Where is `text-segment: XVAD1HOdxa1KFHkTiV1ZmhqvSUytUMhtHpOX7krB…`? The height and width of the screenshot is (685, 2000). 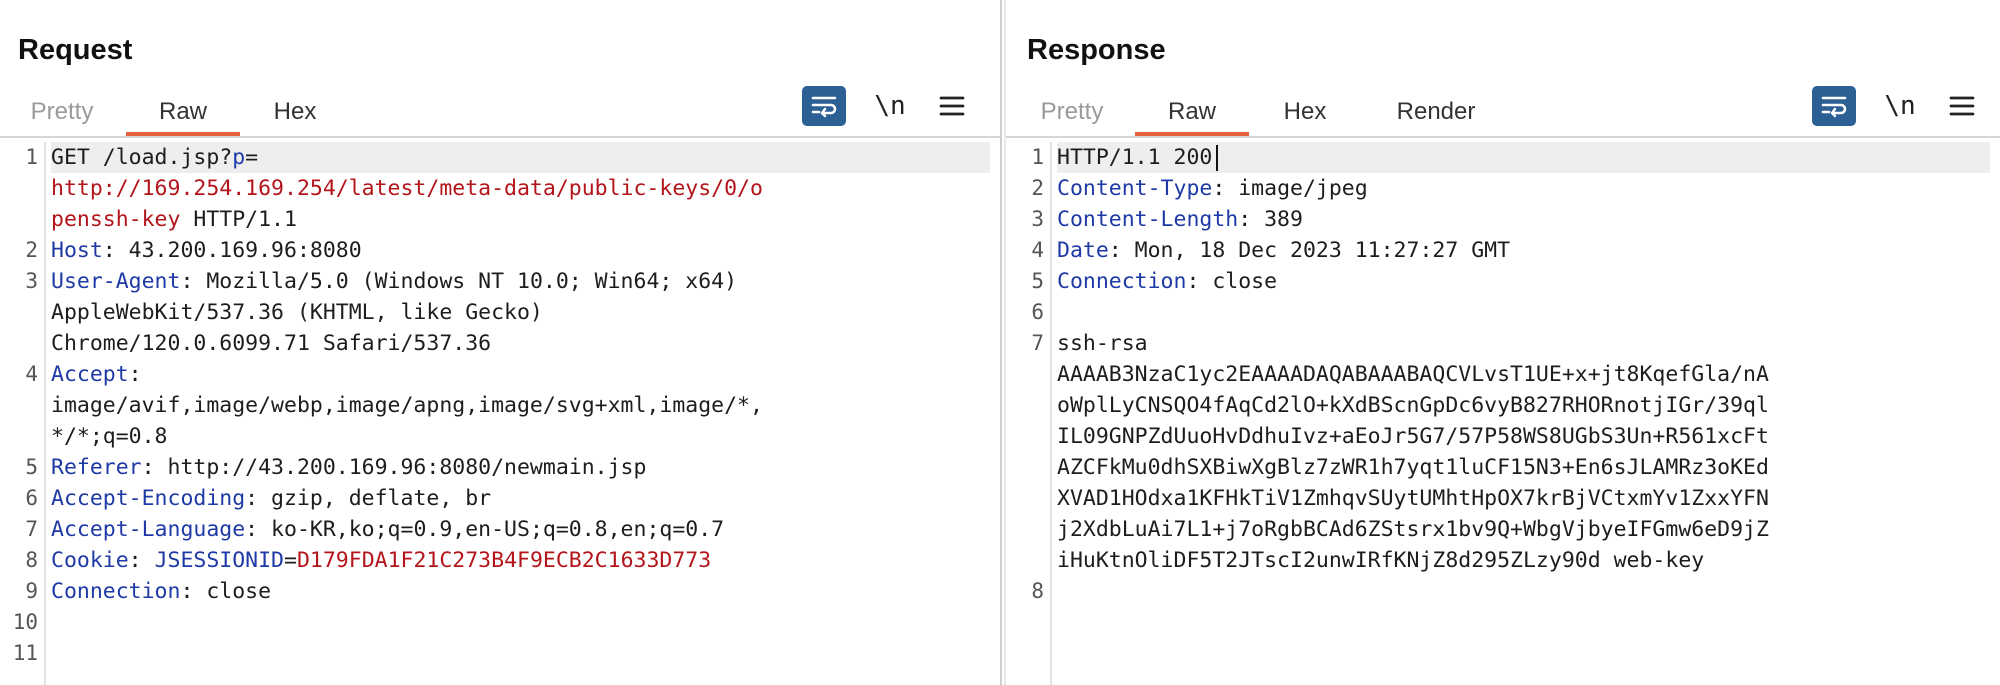 text-segment: XVAD1HOdxa1KFHkTiV1ZmhqvSUytUMhtHpOX7krB… is located at coordinates (1413, 498).